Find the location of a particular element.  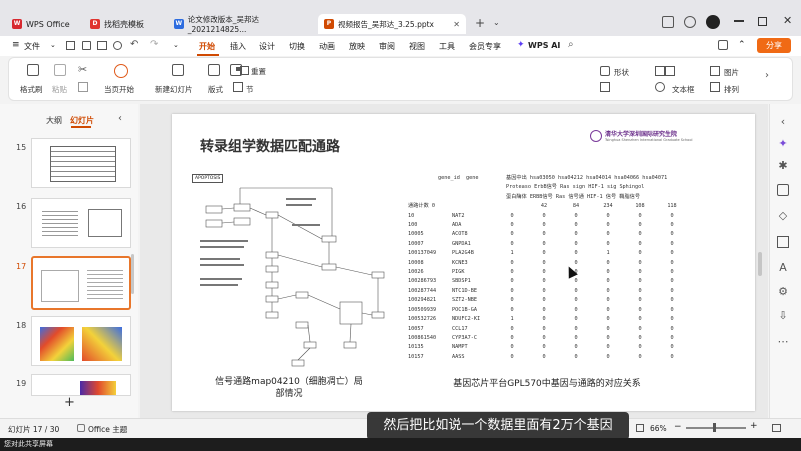

table-row: 100532726 NDUFC2-KI 1 0 0 0 0 0 is located at coordinates (578, 319).